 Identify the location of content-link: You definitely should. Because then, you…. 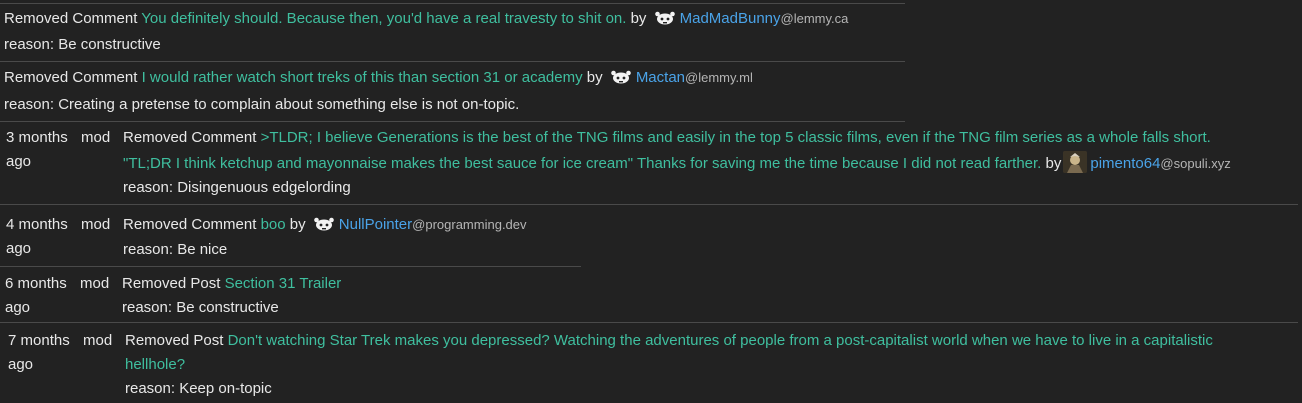
(383, 18).